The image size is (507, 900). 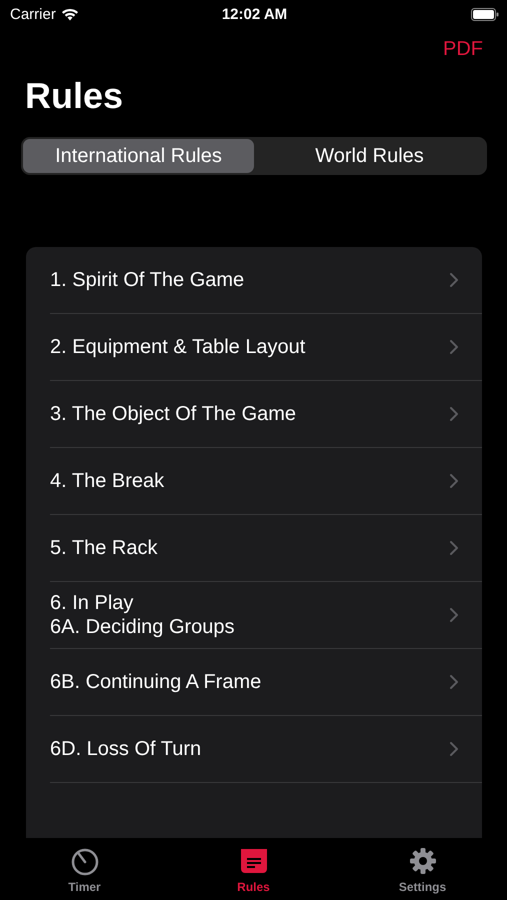 What do you see at coordinates (69, 14) in the screenshot?
I see `wifi-icon` at bounding box center [69, 14].